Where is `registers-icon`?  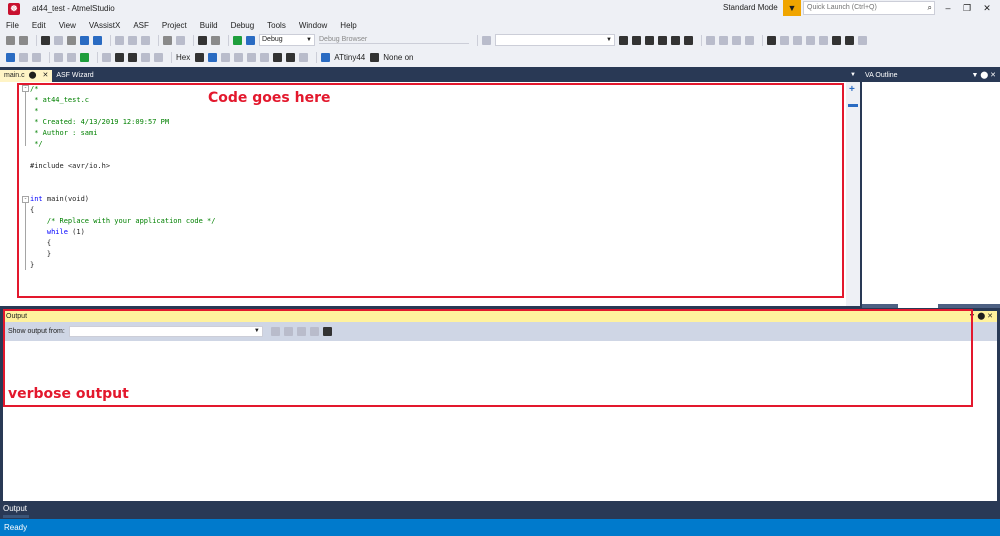 registers-icon is located at coordinates (278, 57).